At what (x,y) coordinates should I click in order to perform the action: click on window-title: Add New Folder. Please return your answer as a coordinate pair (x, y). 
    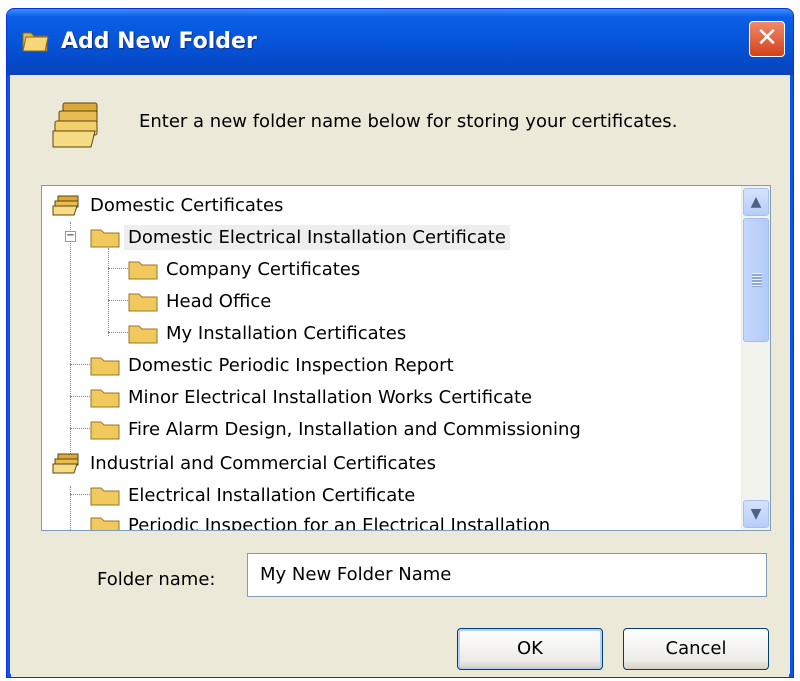
    Looking at the image, I should click on (159, 41).